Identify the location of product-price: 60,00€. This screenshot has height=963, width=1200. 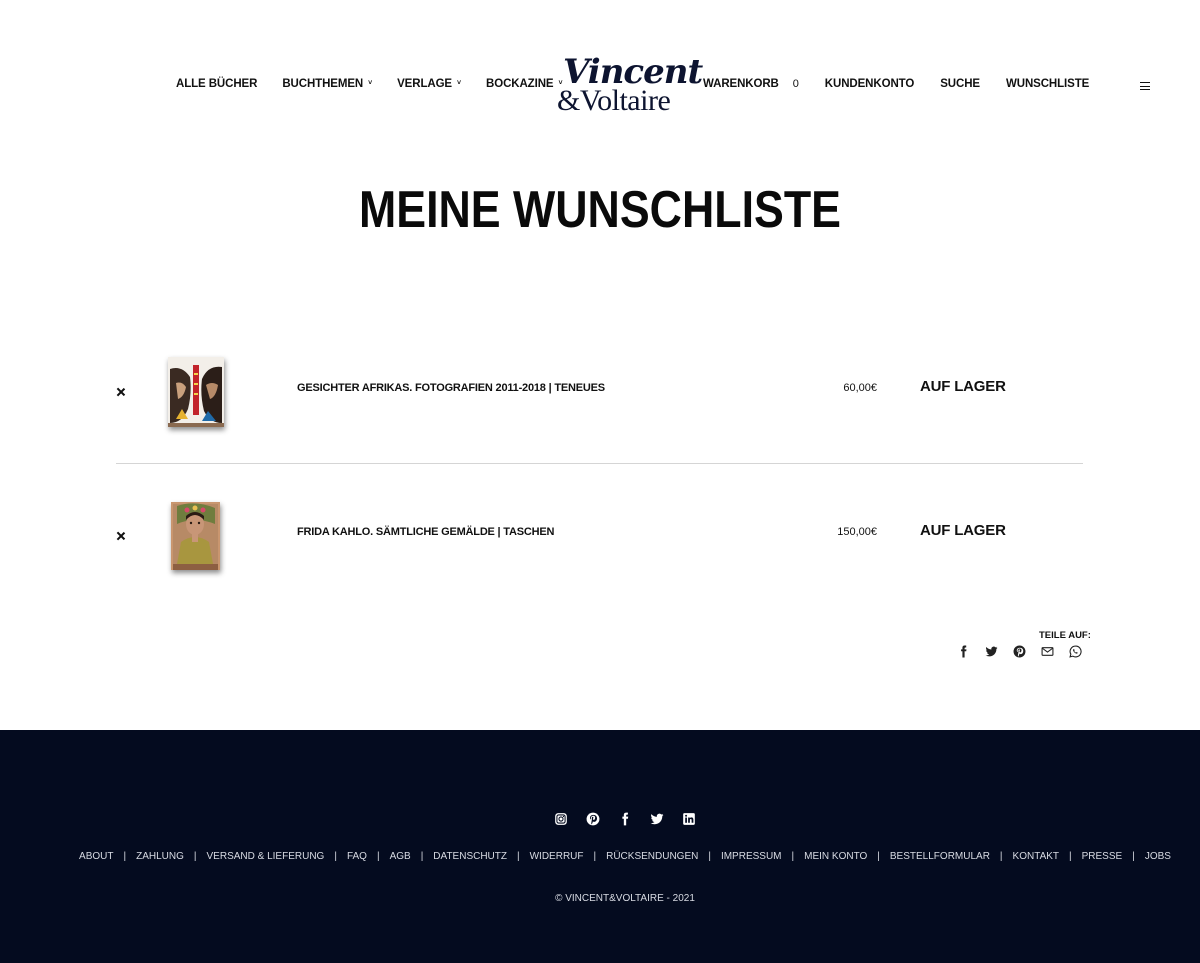
(860, 388).